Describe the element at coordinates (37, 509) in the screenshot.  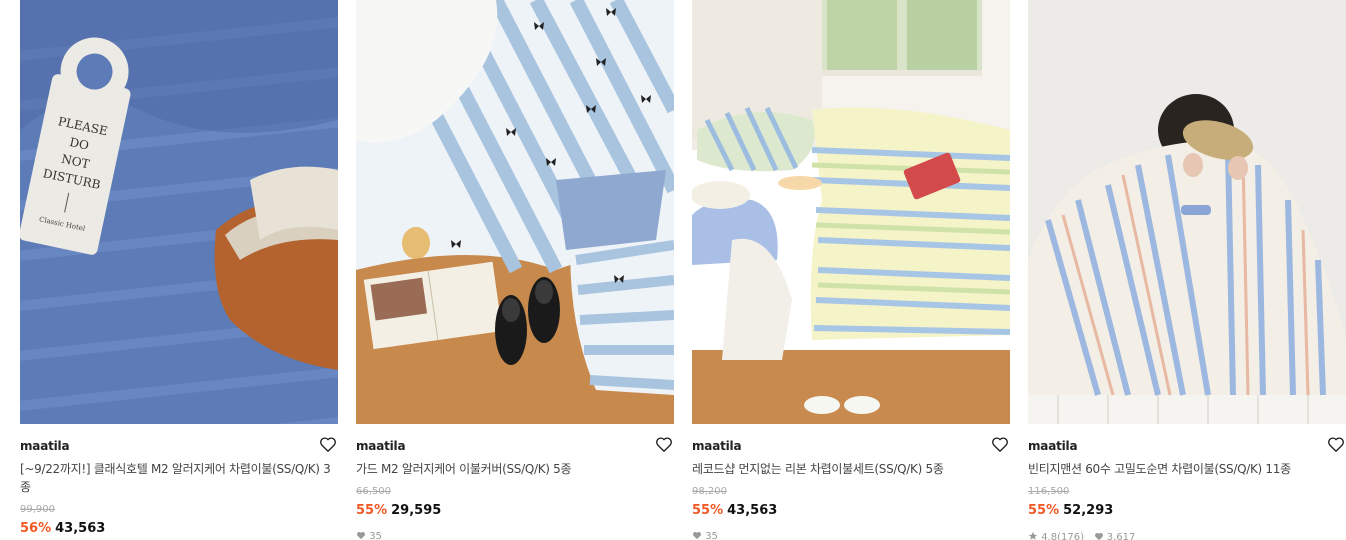
I see `original-price: 99,900` at that location.